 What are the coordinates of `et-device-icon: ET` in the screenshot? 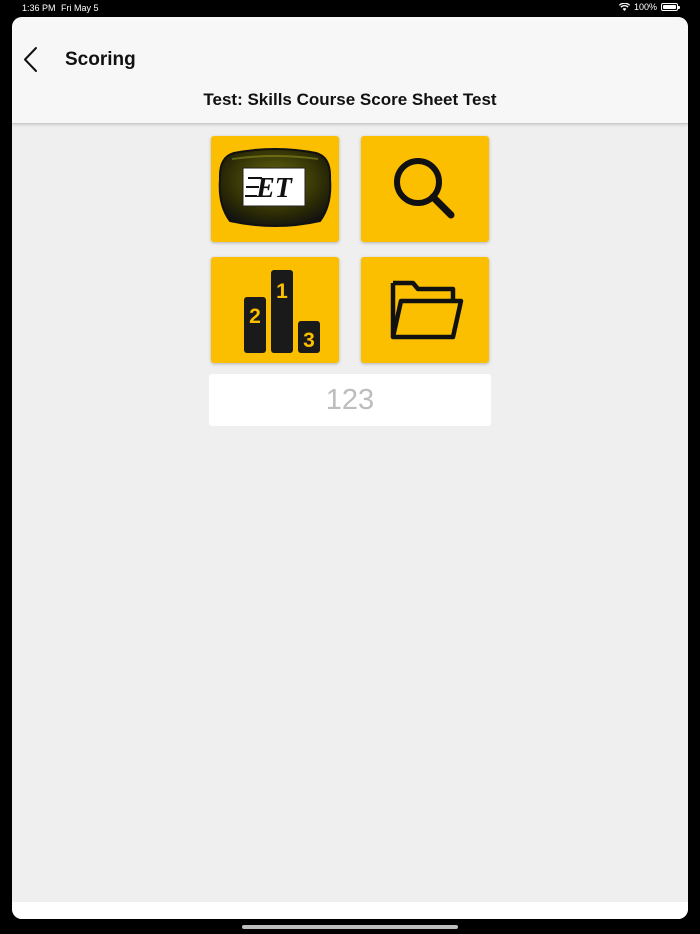 It's located at (275, 187).